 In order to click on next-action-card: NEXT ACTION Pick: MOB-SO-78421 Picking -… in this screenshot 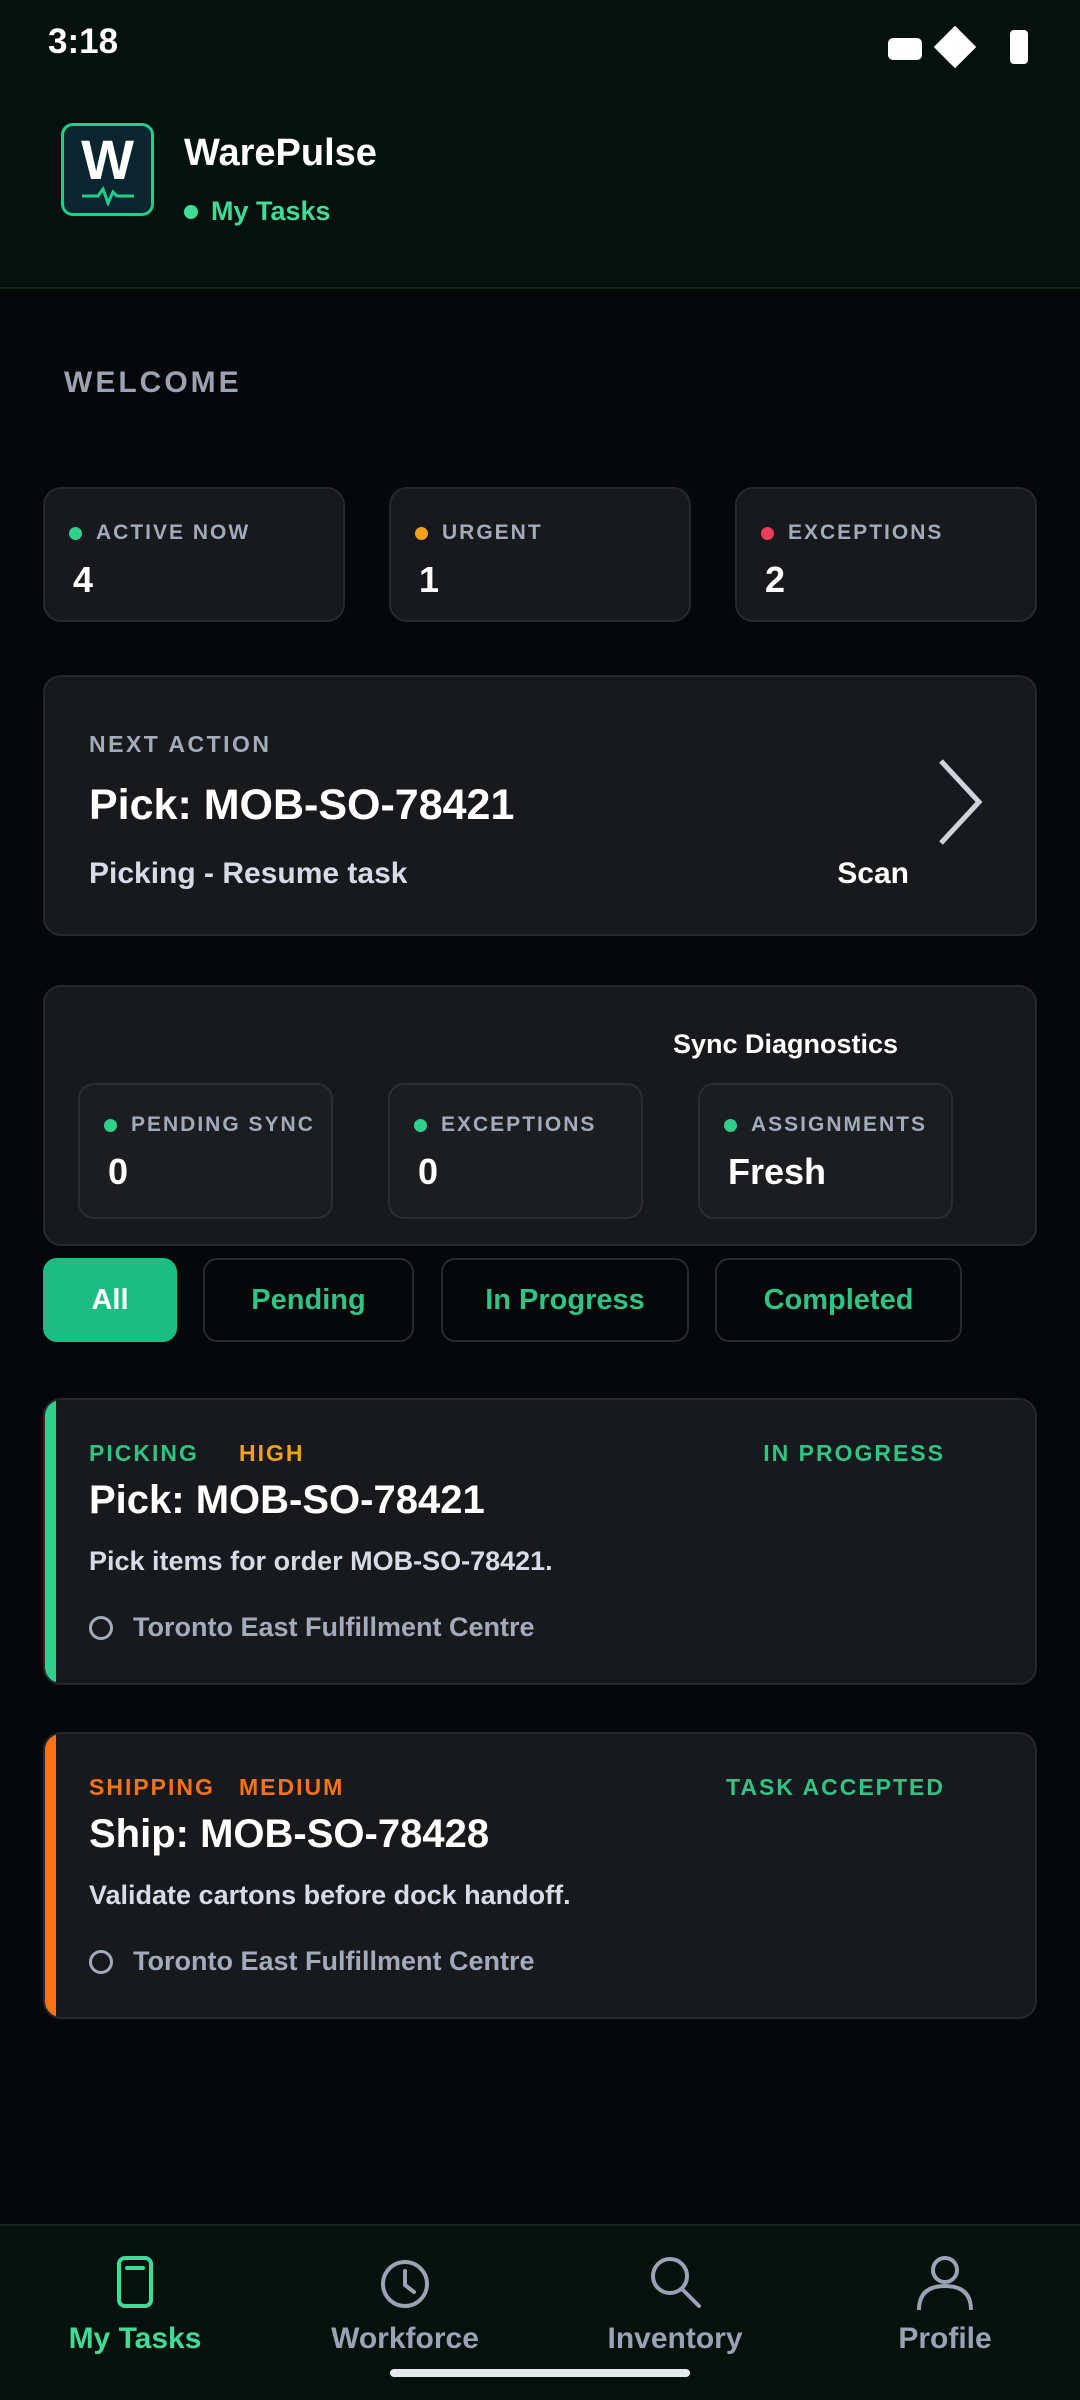, I will do `click(540, 805)`.